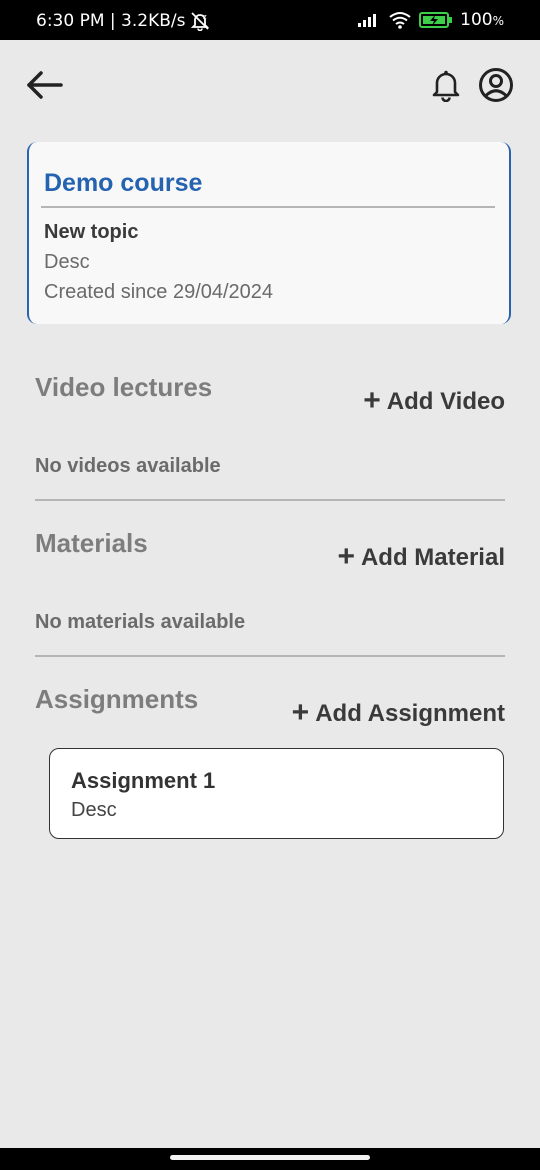 The width and height of the screenshot is (540, 1170). I want to click on topic-created-date: Created since 29/04/2024, so click(159, 292).